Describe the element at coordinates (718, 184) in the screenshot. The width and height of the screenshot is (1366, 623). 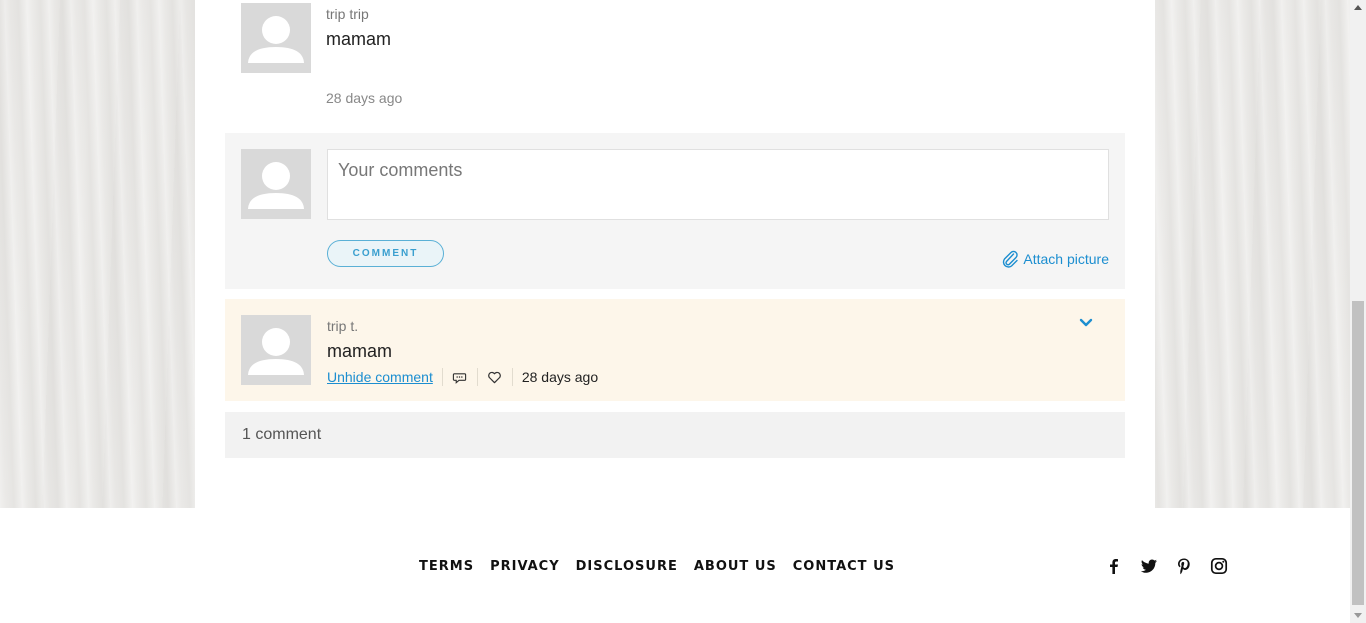
I see `comment-input` at that location.